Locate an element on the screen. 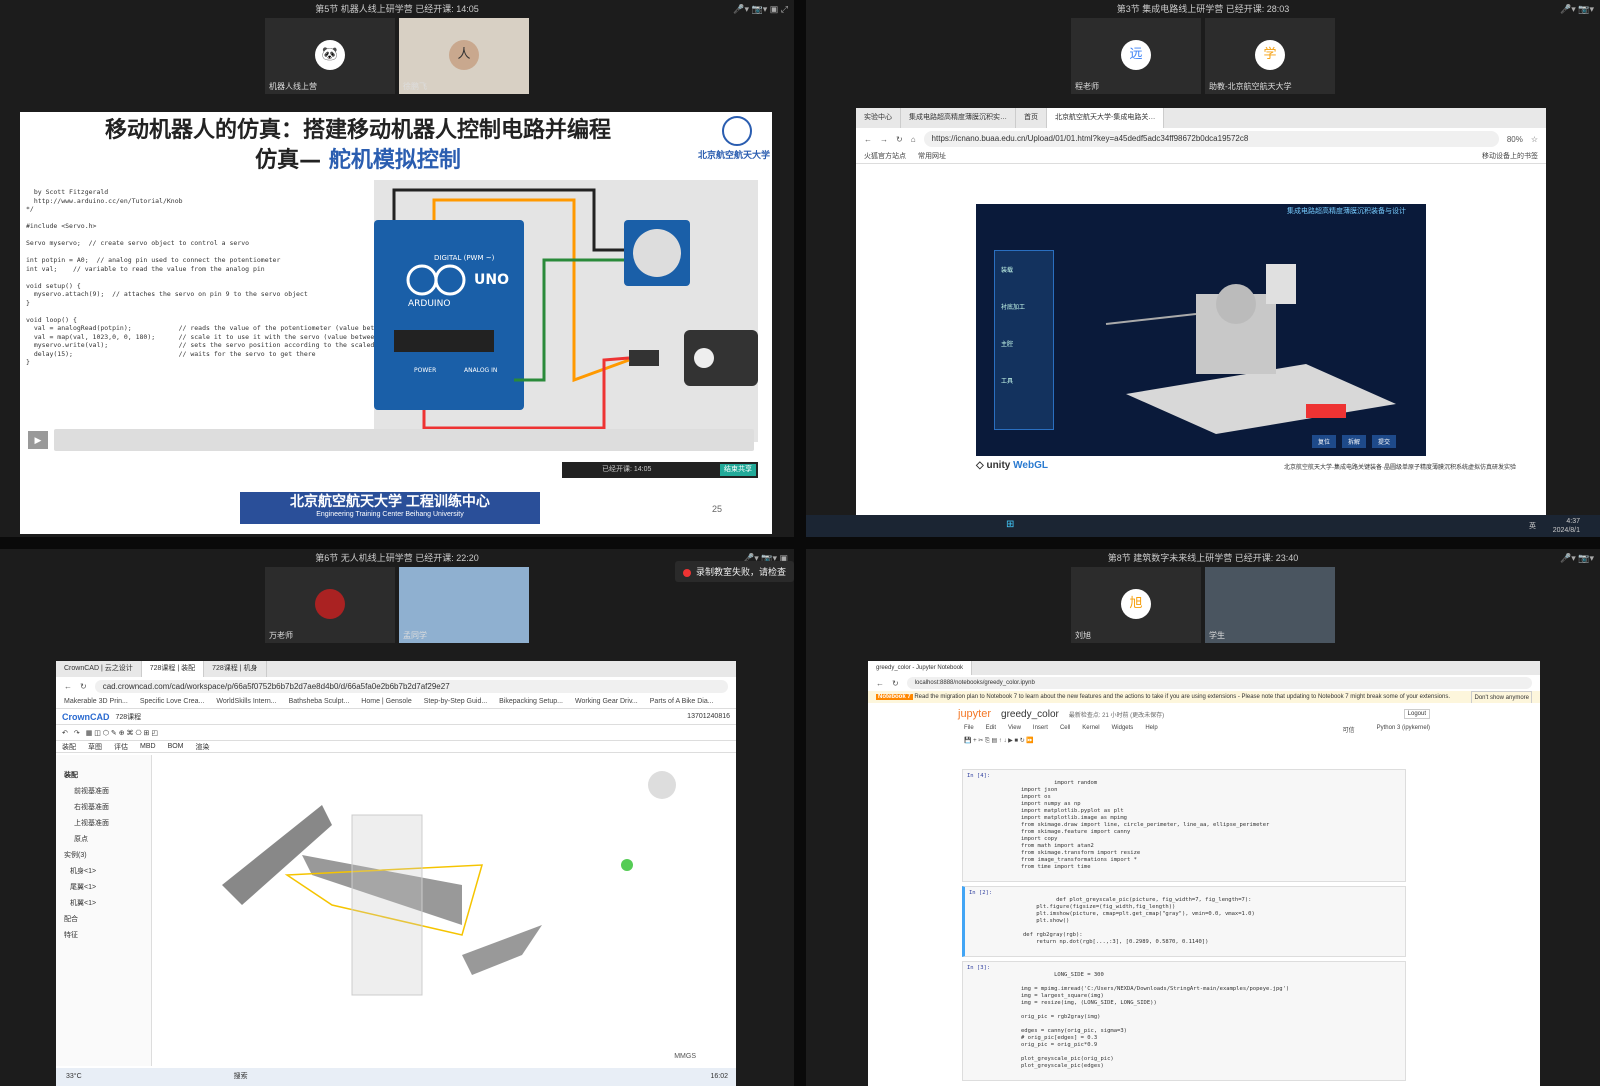 The height and width of the screenshot is (1086, 1600). play-button: ▶ is located at coordinates (38, 440).